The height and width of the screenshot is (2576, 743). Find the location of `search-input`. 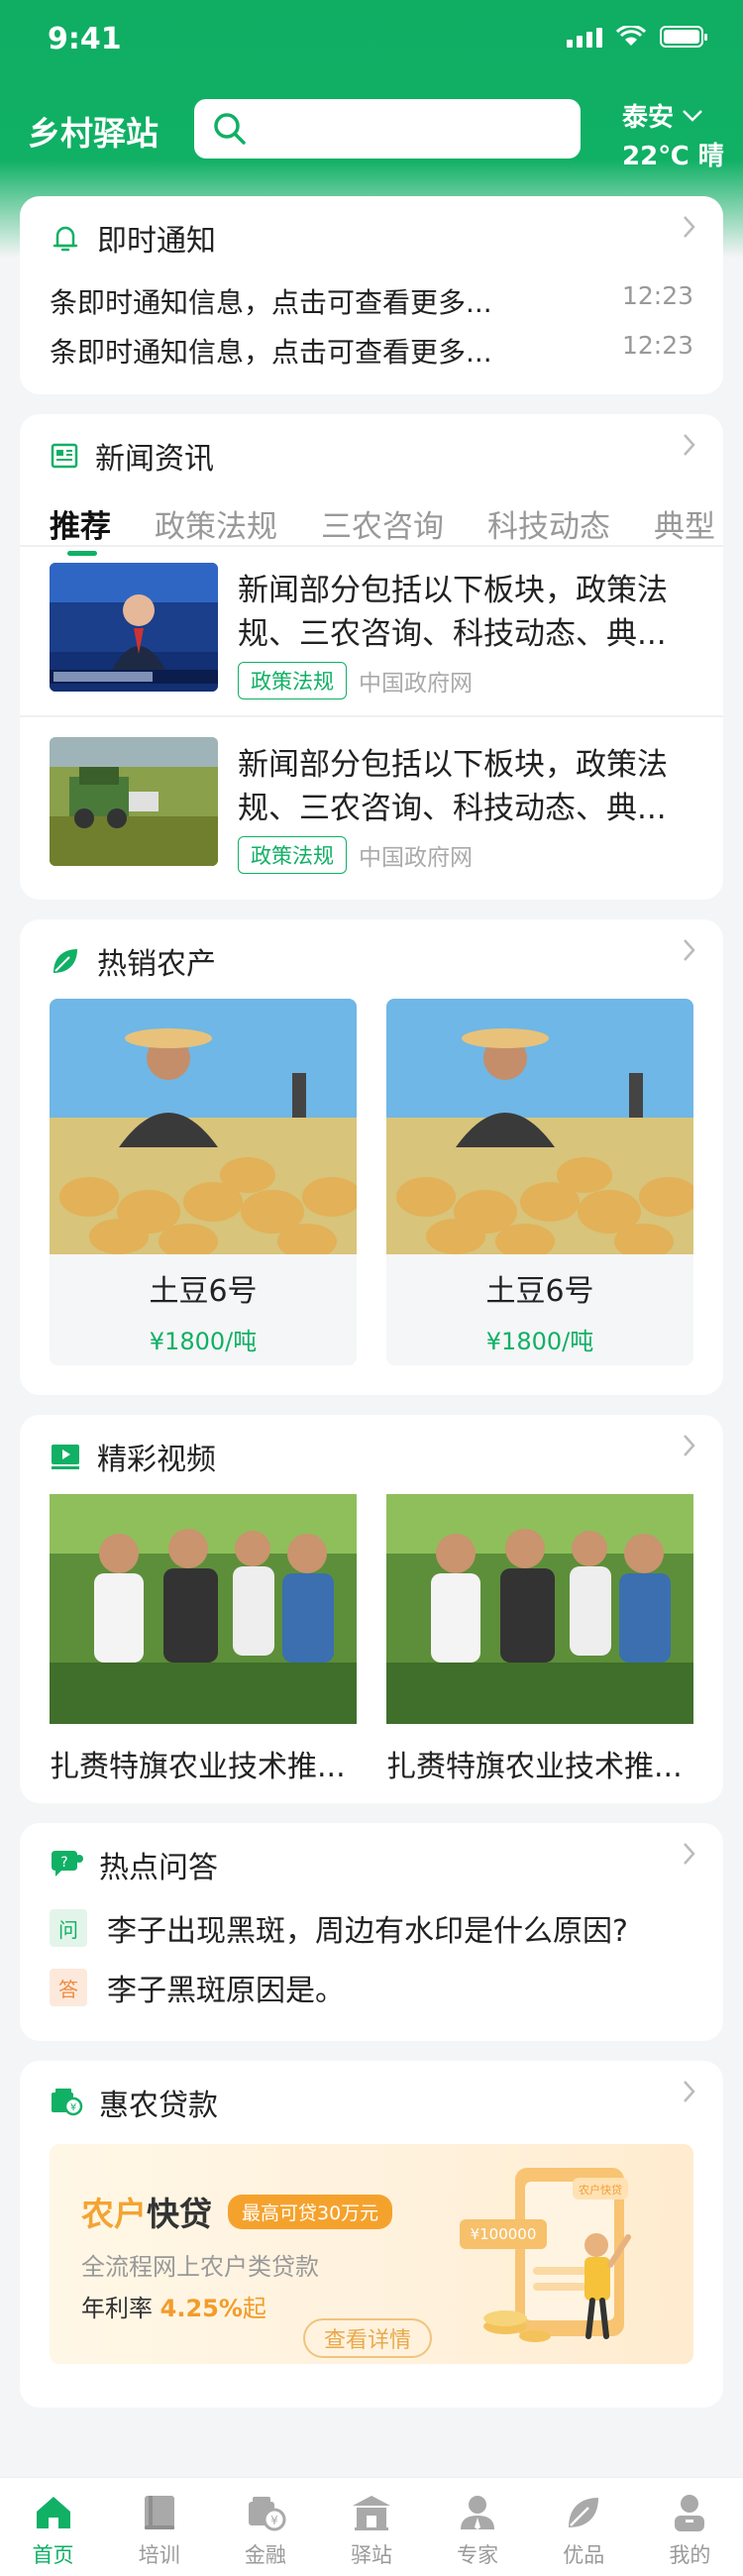

search-input is located at coordinates (388, 129).